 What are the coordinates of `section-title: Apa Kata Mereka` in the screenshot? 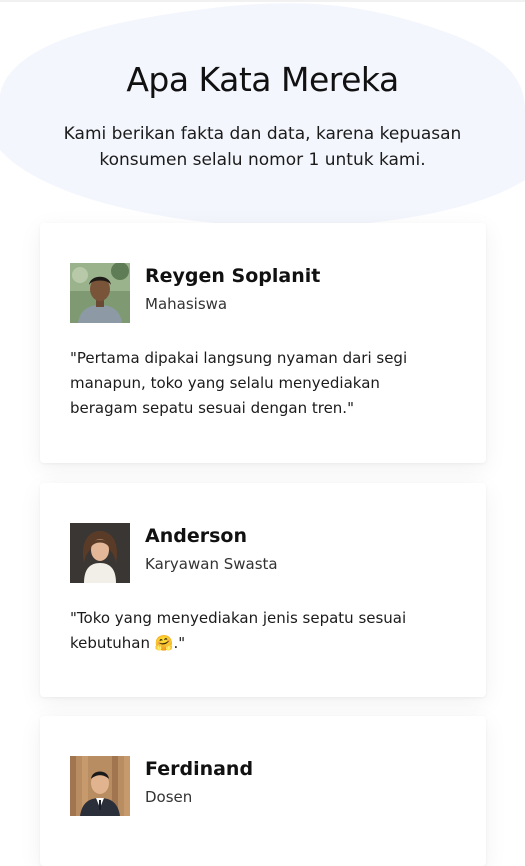 It's located at (262, 79).